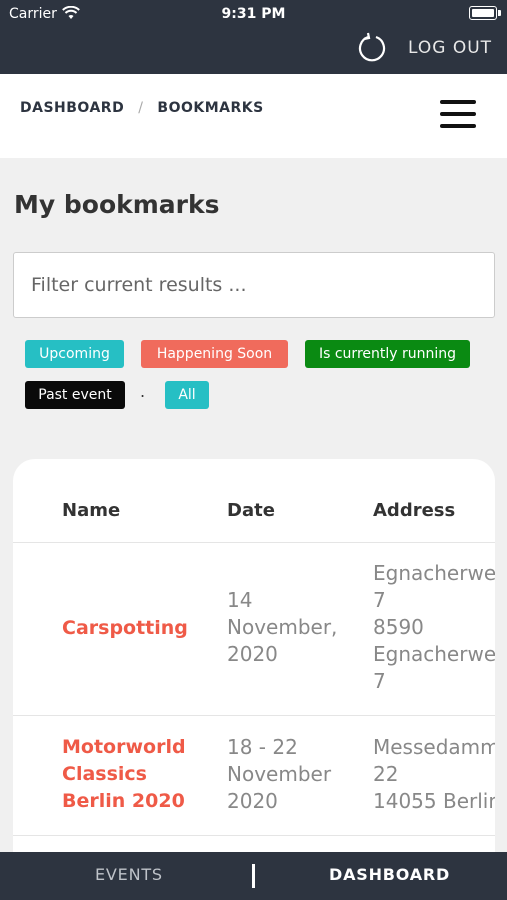 The width and height of the screenshot is (507, 900). Describe the element at coordinates (254, 285) in the screenshot. I see `filter-input` at that location.